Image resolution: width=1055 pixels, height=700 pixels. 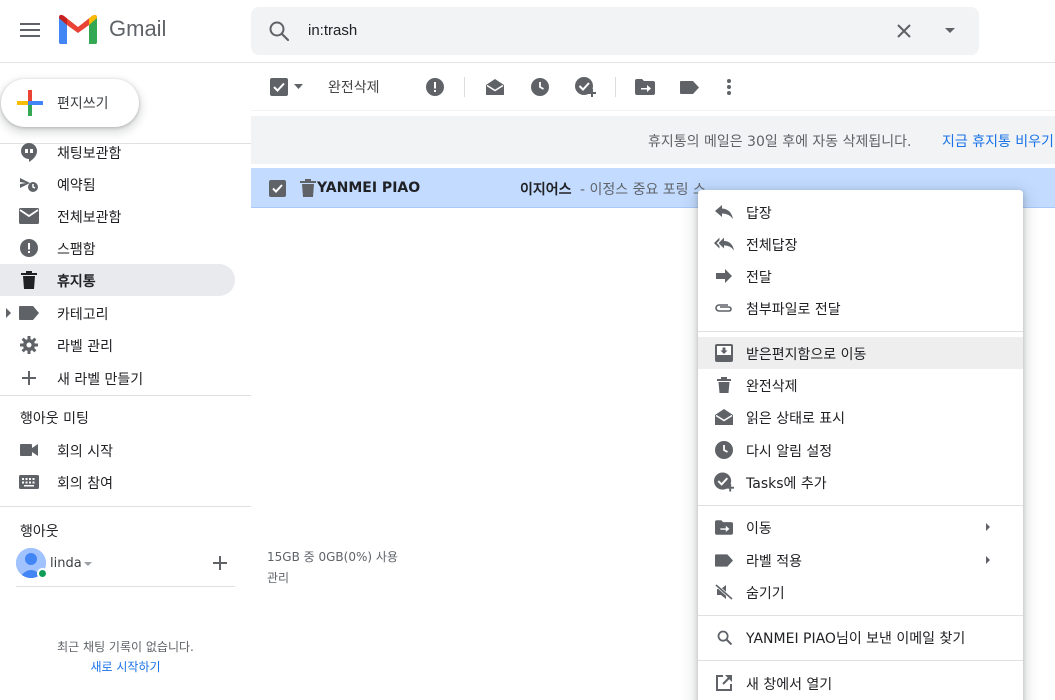 I want to click on mark-as-read-button, so click(x=495, y=87).